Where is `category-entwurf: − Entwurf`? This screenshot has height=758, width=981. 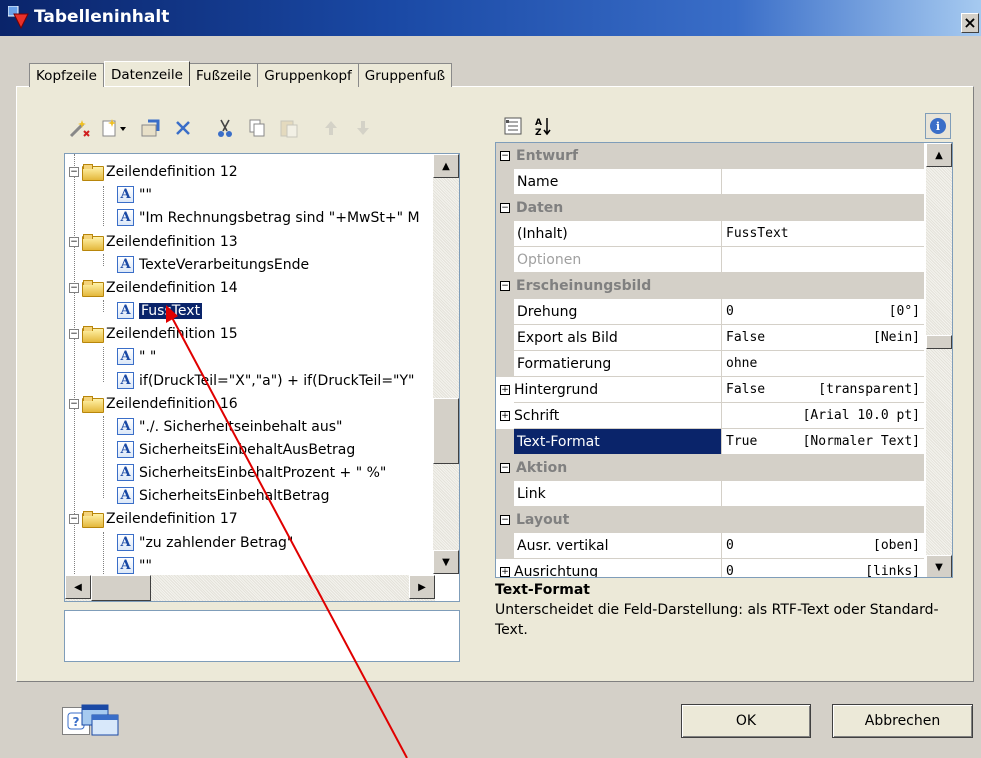 category-entwurf: − Entwurf is located at coordinates (710, 156).